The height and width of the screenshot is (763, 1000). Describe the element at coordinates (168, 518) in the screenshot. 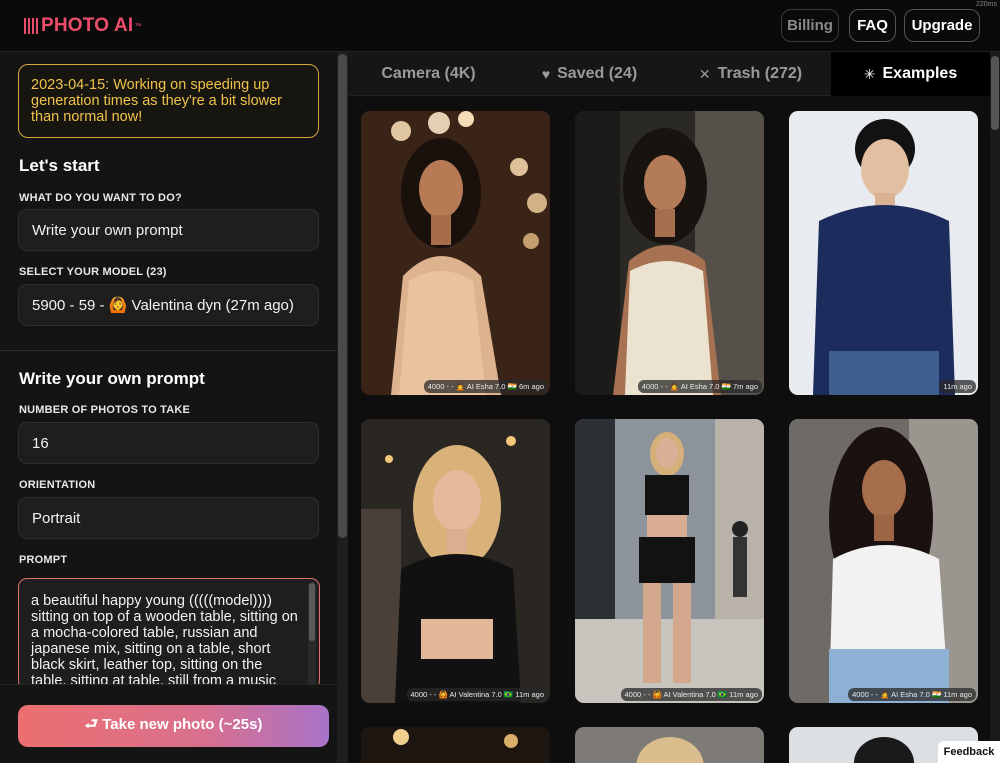

I see `orientation-select: Portrait` at that location.